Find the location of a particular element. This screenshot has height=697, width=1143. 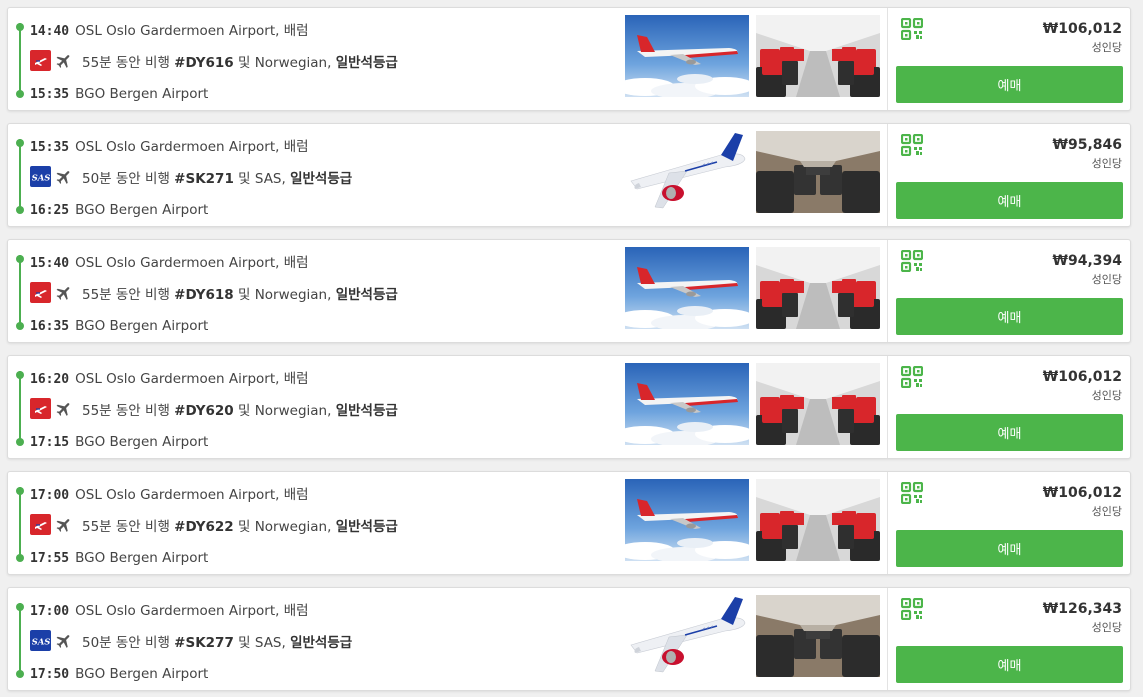

fare-price: ₩126,343 is located at coordinates (1082, 609).